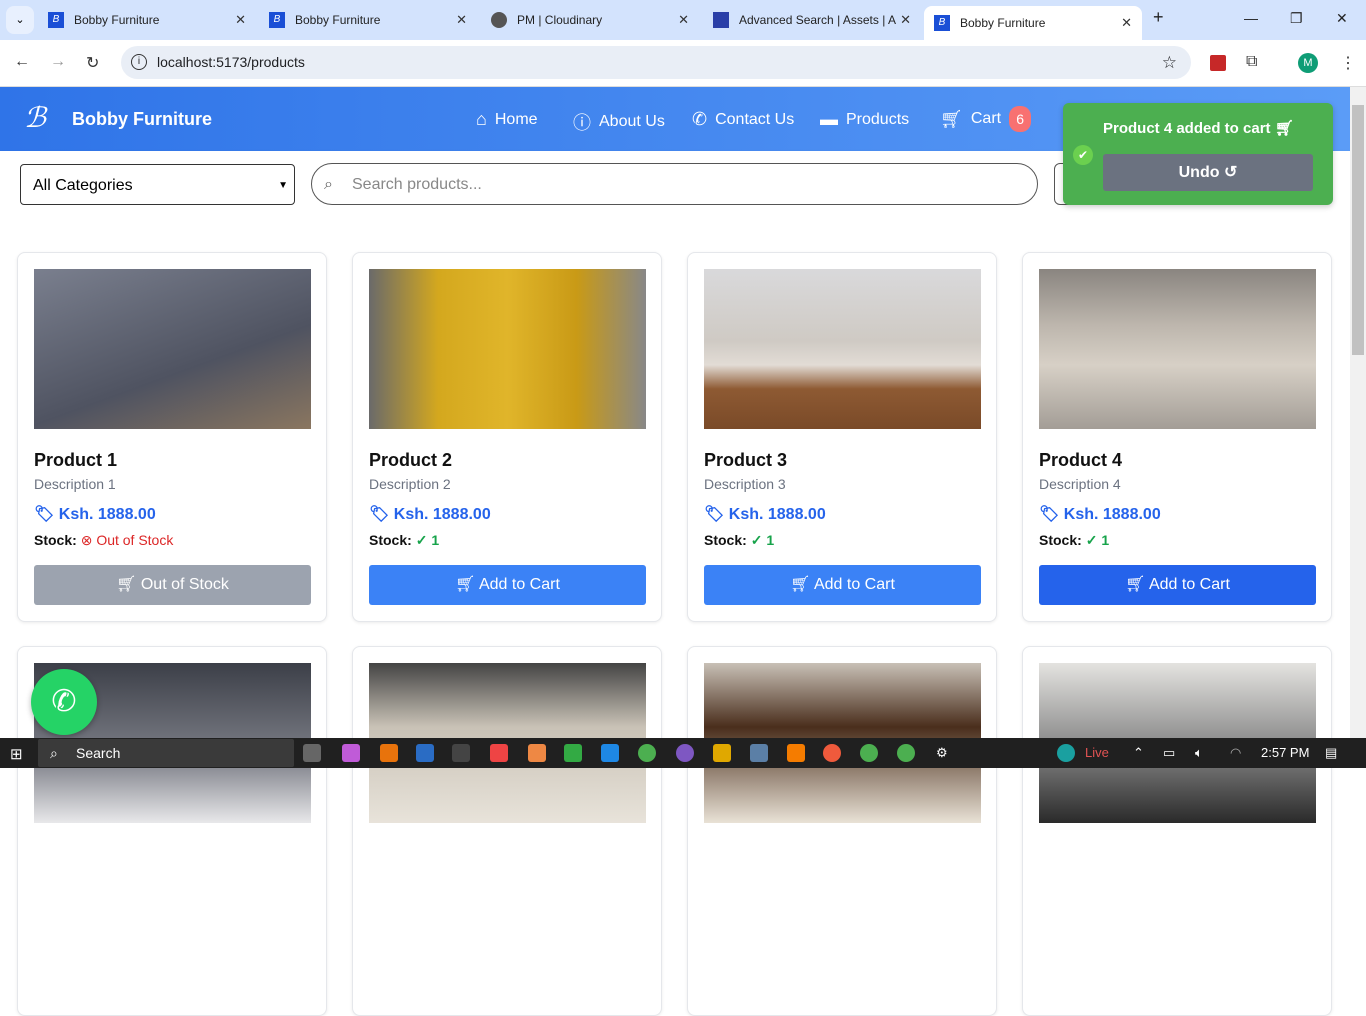  What do you see at coordinates (1358, 230) in the screenshot?
I see `scrollbar-thumb` at bounding box center [1358, 230].